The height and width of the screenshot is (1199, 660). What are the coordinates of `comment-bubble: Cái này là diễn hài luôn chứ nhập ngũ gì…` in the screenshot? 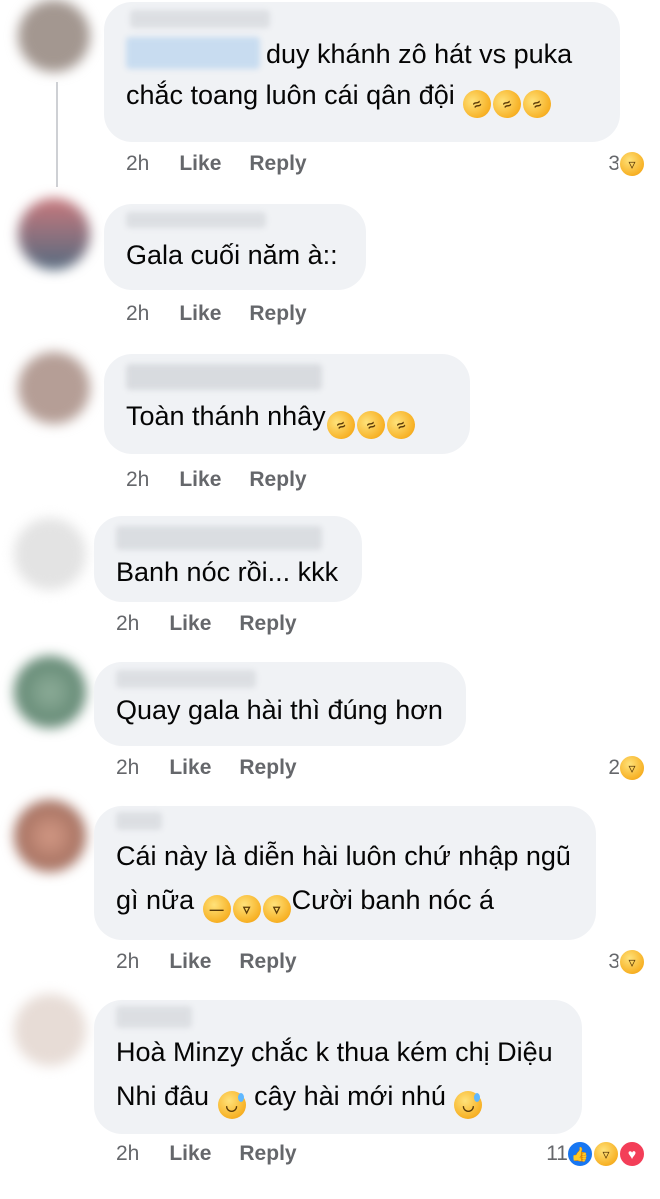 It's located at (345, 873).